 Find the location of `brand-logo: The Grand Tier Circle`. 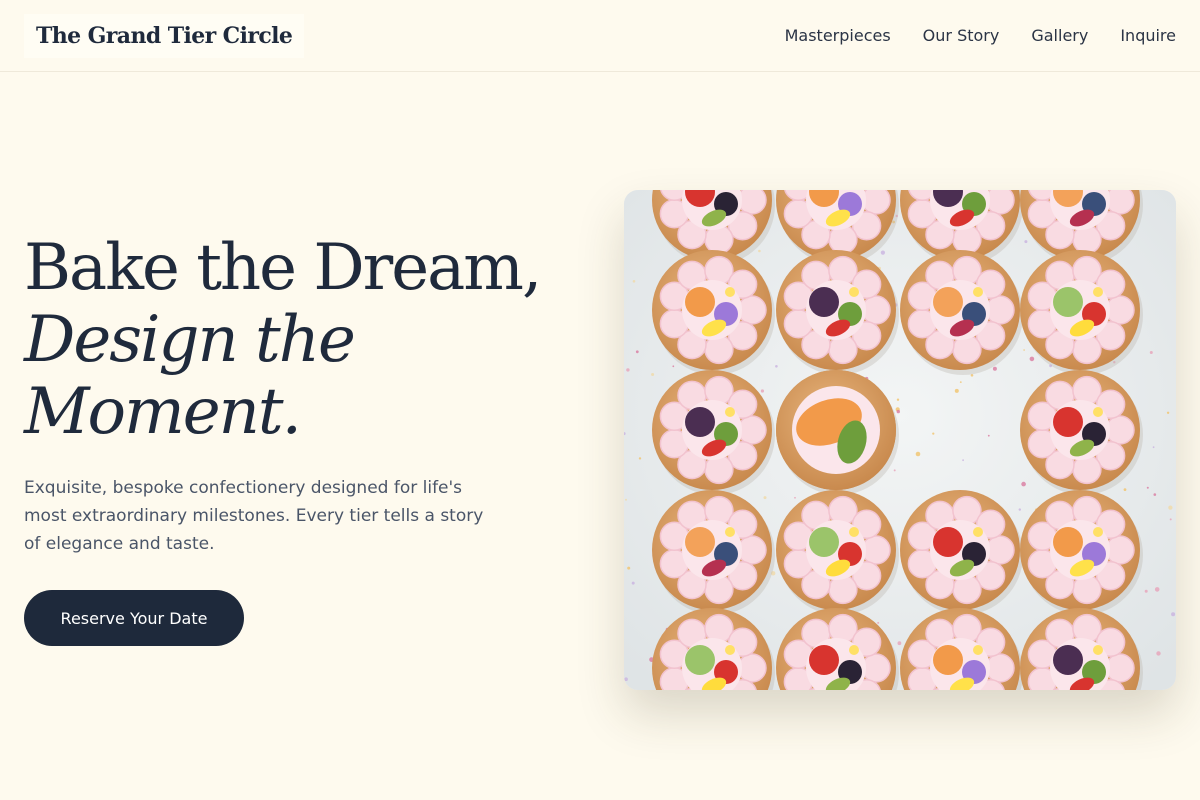

brand-logo: The Grand Tier Circle is located at coordinates (164, 36).